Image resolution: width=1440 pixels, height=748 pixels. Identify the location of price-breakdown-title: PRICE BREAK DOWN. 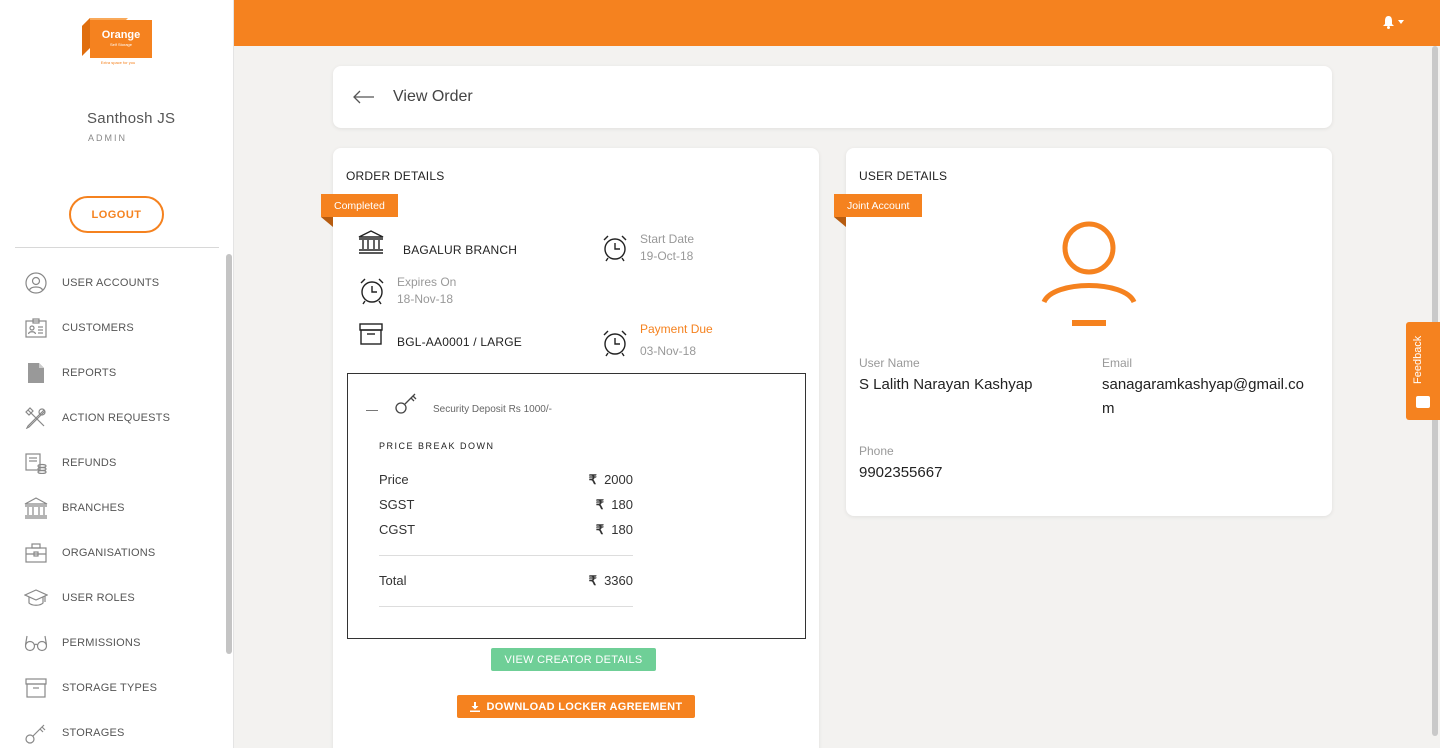
(437, 446).